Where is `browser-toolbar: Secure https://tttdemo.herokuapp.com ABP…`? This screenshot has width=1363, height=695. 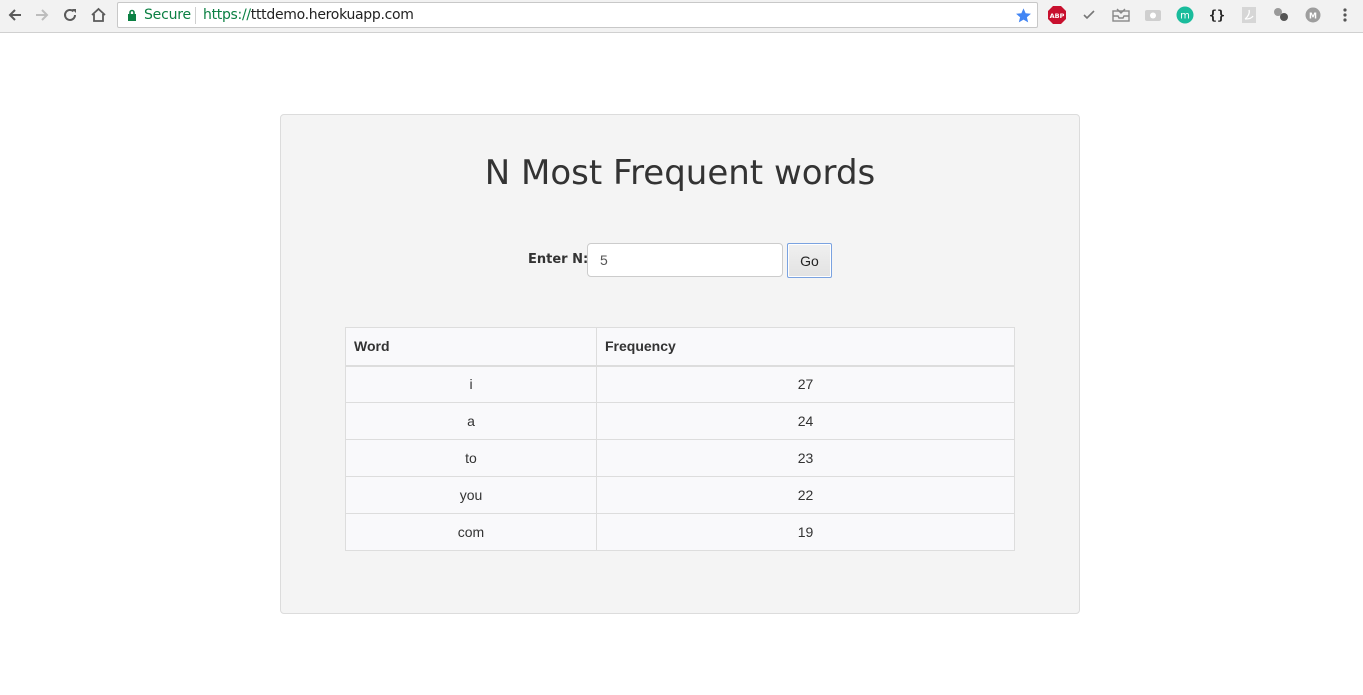 browser-toolbar: Secure https://tttdemo.herokuapp.com ABP… is located at coordinates (681, 16).